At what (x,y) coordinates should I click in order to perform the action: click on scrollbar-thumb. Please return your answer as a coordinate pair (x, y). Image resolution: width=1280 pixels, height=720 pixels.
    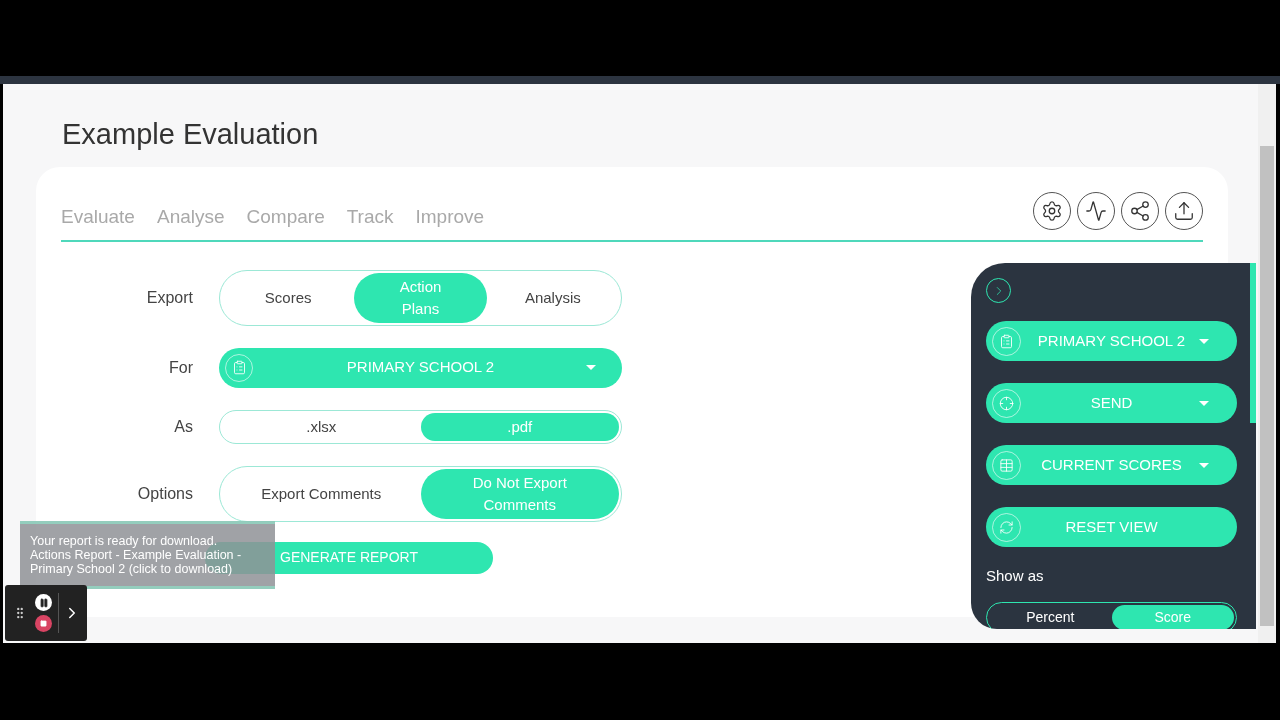
    Looking at the image, I should click on (1267, 386).